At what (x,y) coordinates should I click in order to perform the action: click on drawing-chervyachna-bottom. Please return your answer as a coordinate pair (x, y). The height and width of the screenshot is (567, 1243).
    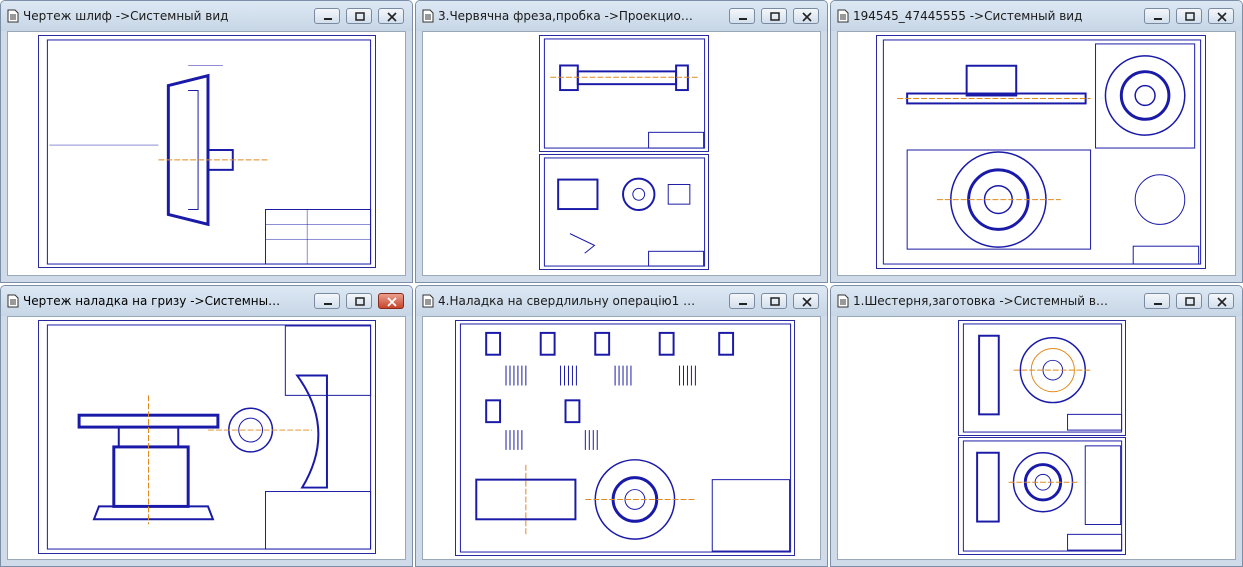
    Looking at the image, I should click on (624, 212).